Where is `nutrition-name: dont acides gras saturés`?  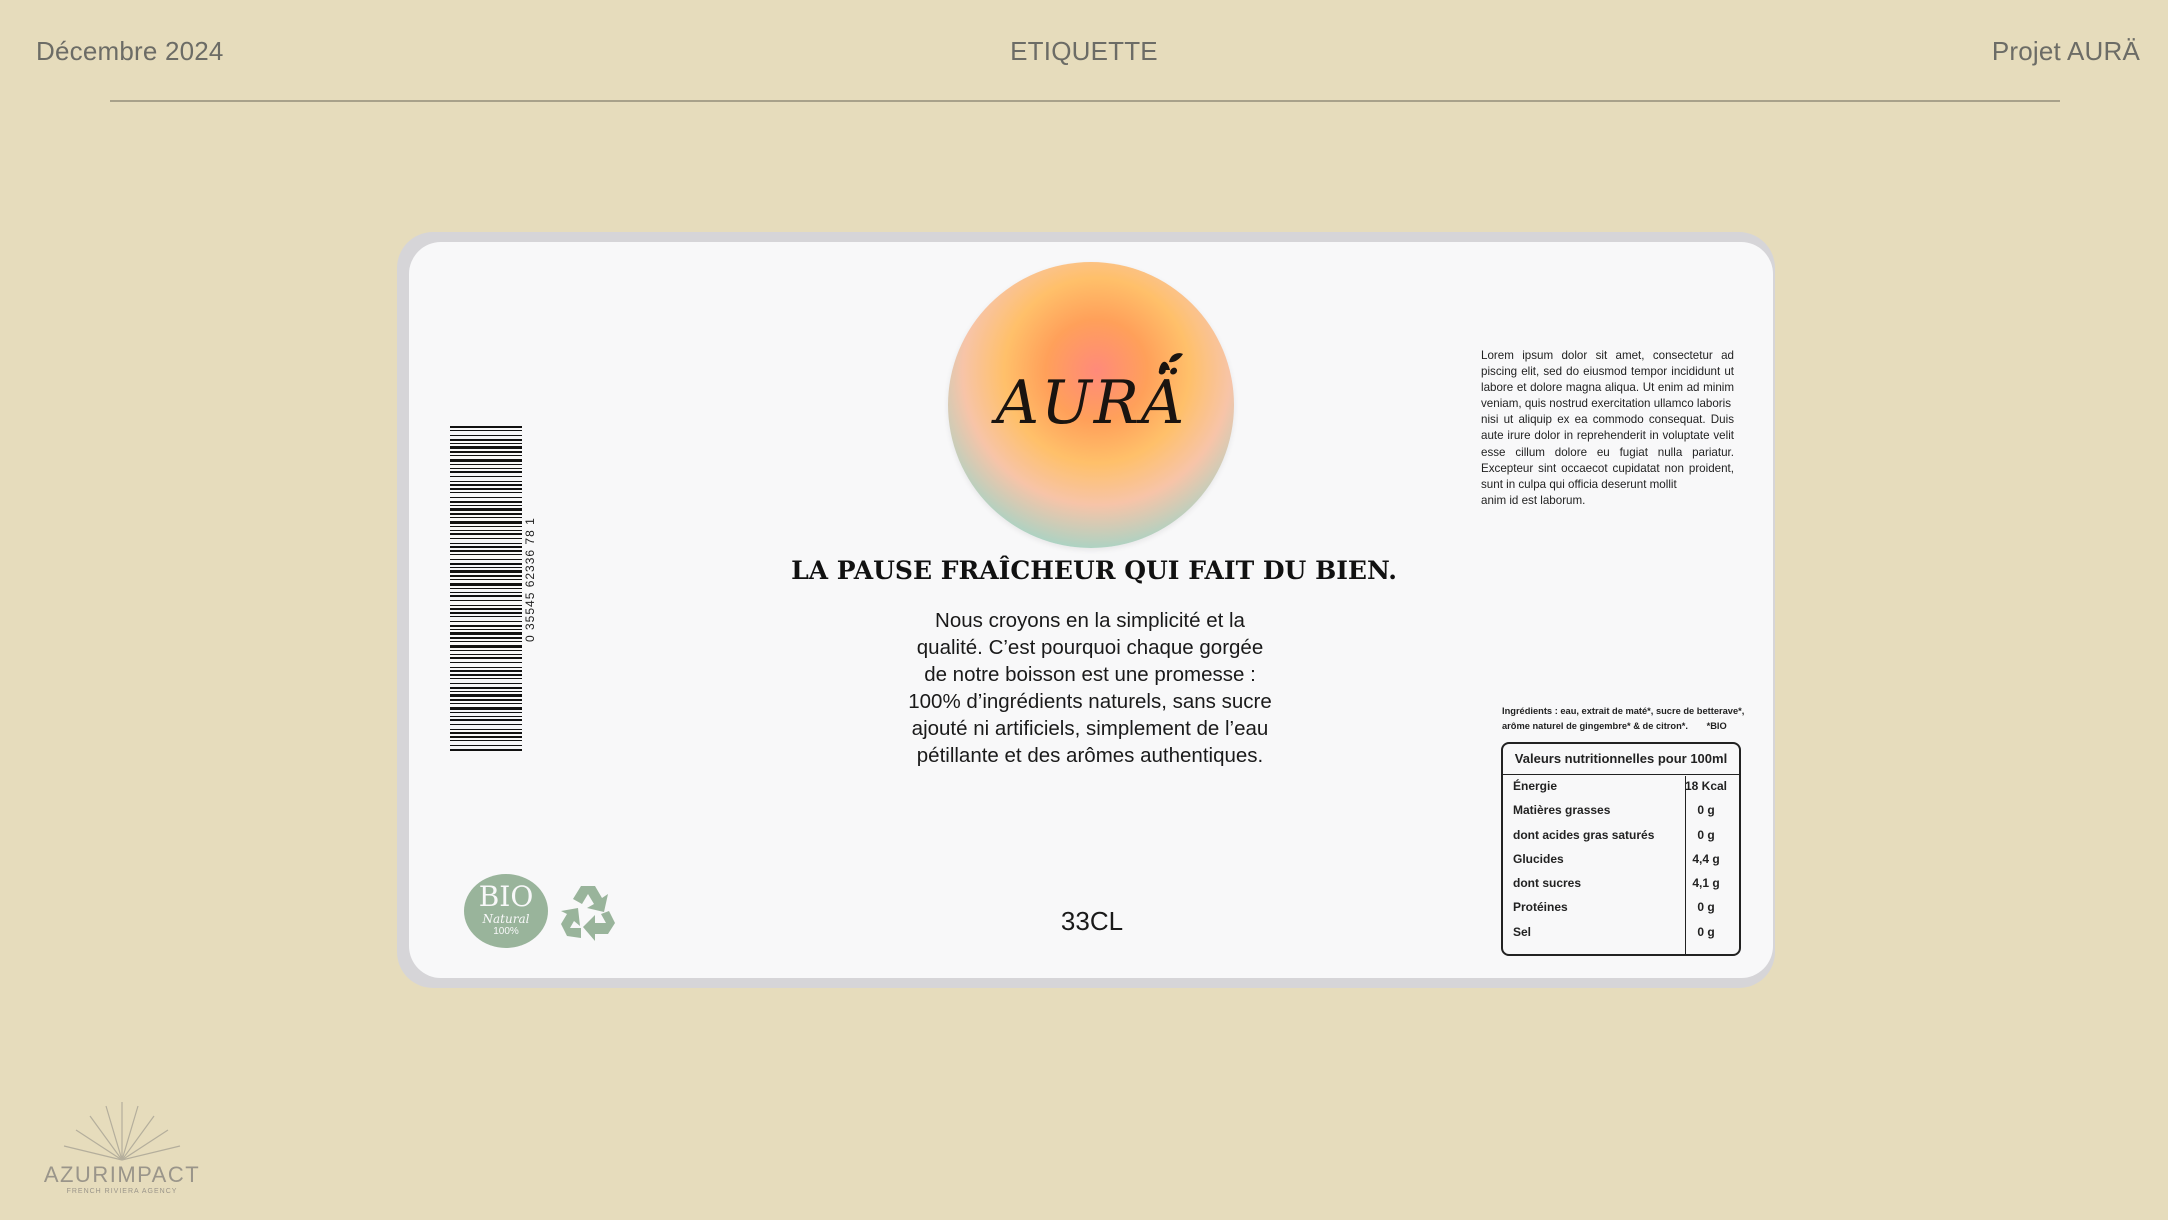
nutrition-name: dont acides gras saturés is located at coordinates (1584, 834).